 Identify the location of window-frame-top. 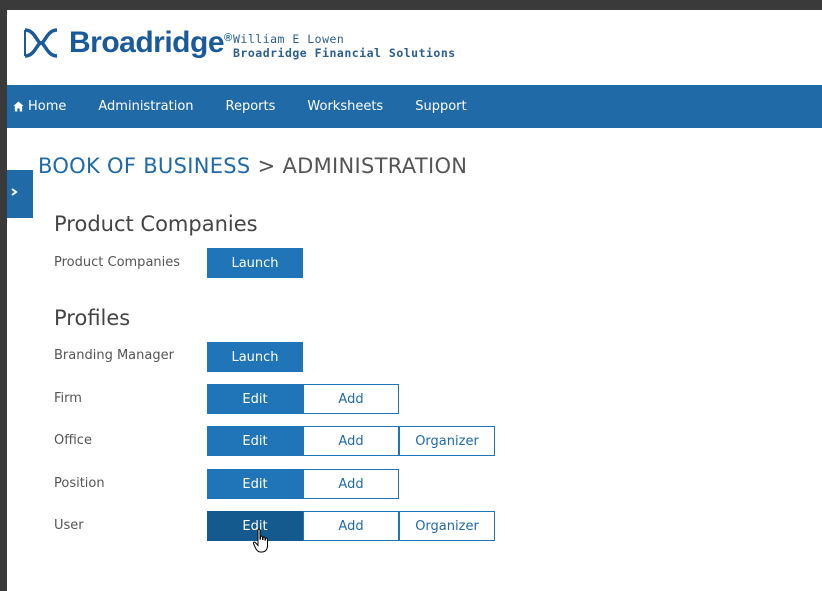
(411, 5).